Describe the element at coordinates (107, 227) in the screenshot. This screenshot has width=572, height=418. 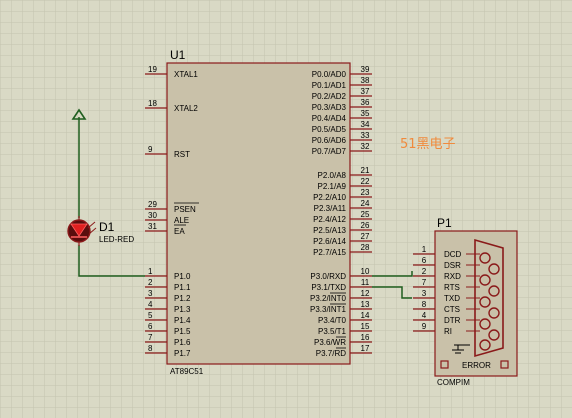
I see `d1-reference: D1` at that location.